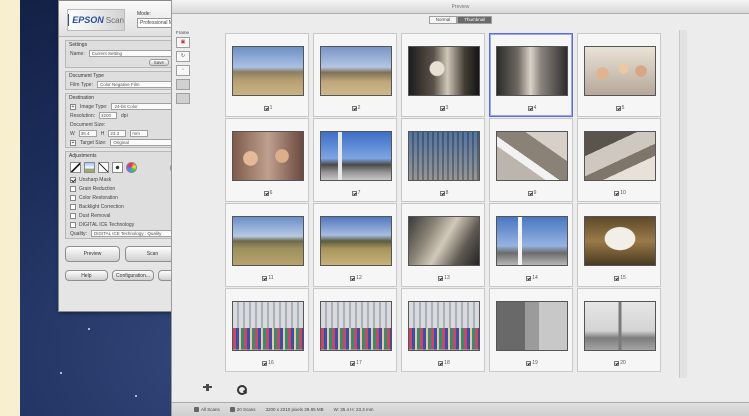  Describe the element at coordinates (183, 84) in the screenshot. I see `flip-icon` at that location.